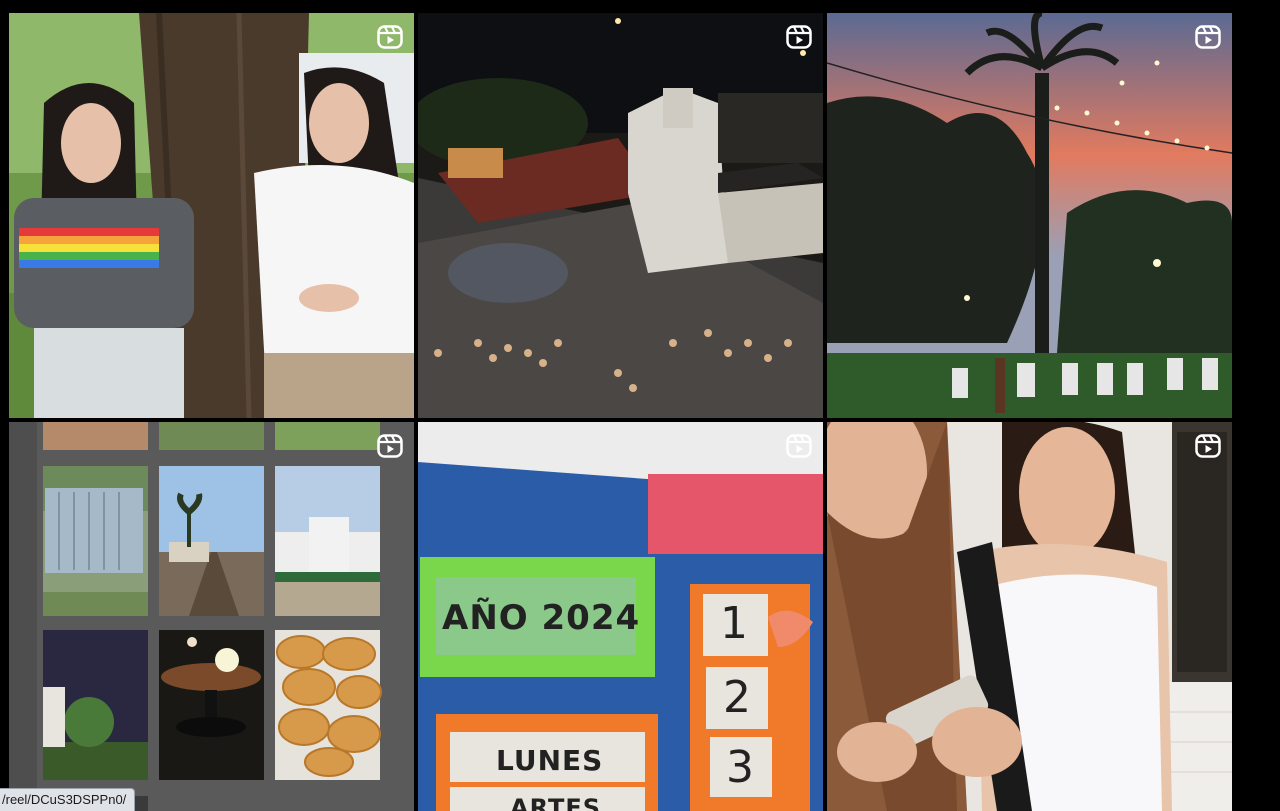  I want to click on board-number-2: 2, so click(737, 697).